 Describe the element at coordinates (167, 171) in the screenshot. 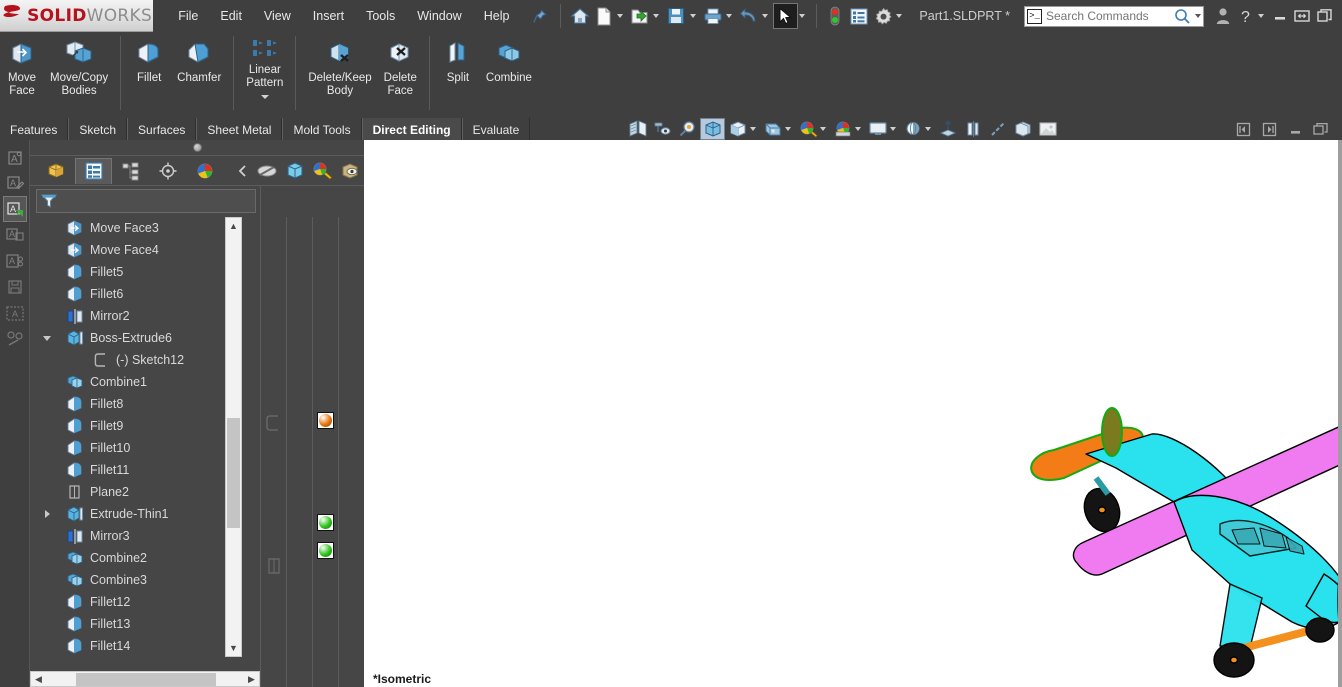

I see `fm-tab-dimxpert` at that location.